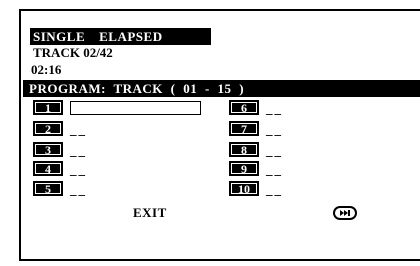 The image size is (420, 266). I want to click on slot-number: 7, so click(244, 128).